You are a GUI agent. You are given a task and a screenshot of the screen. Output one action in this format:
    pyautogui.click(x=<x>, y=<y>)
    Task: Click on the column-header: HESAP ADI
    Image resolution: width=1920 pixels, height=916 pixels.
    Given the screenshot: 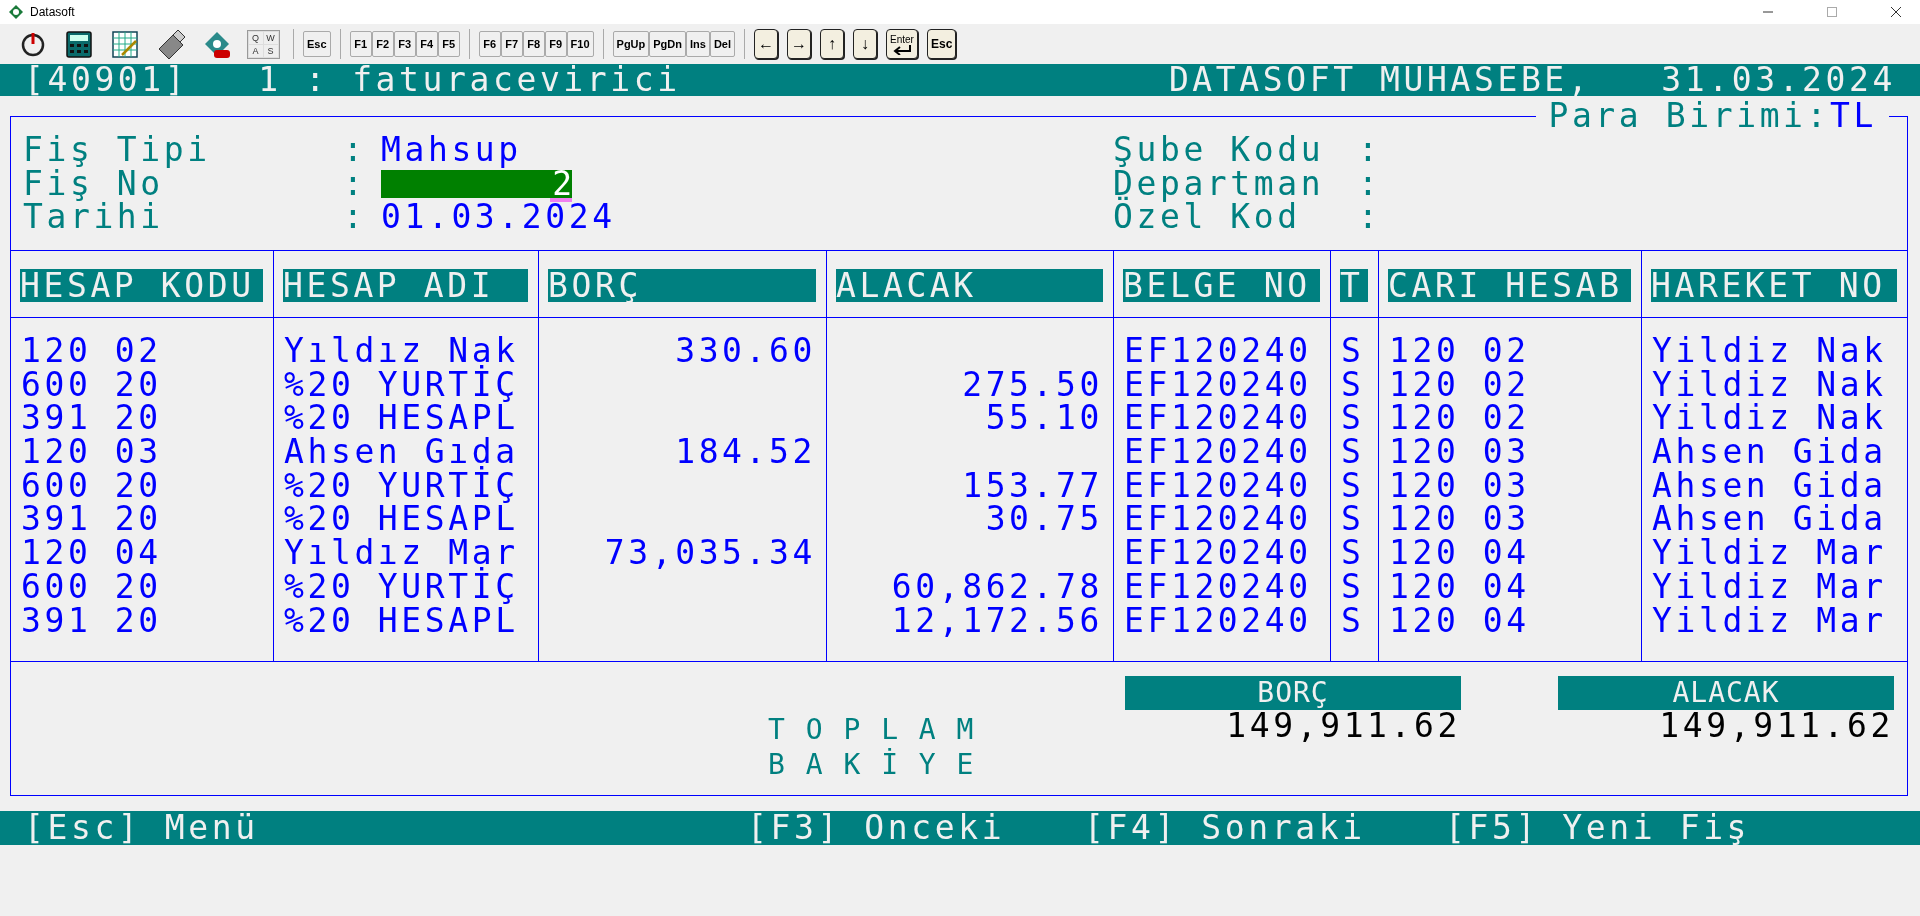 What is the action you would take?
    pyautogui.click(x=405, y=285)
    